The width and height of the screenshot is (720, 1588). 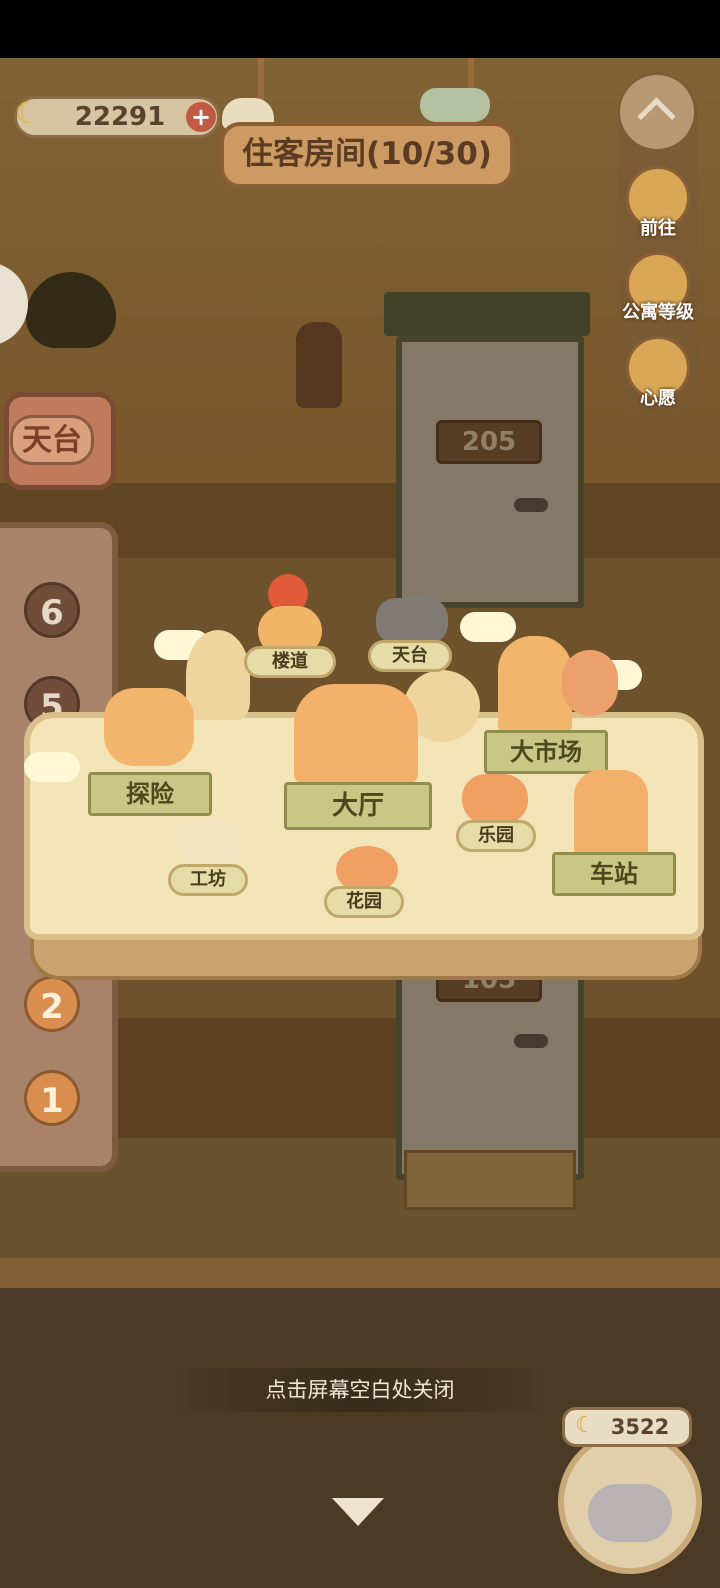 What do you see at coordinates (367, 154) in the screenshot?
I see `page-title: 住客房间(10/30)` at bounding box center [367, 154].